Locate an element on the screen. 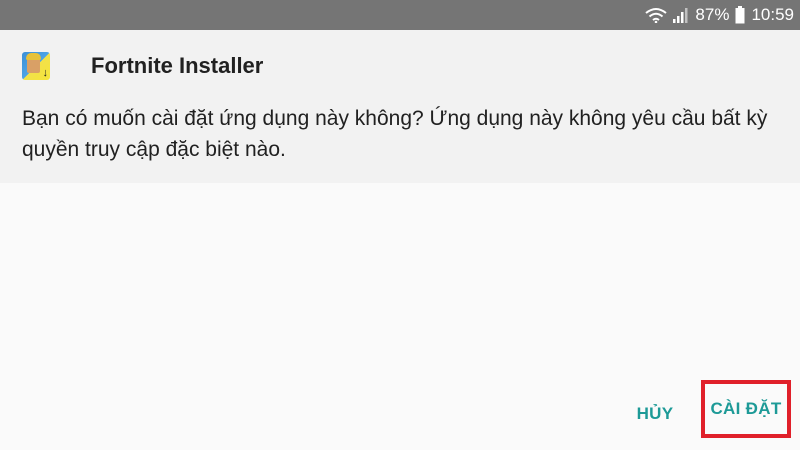  signal-icon is located at coordinates (681, 15).